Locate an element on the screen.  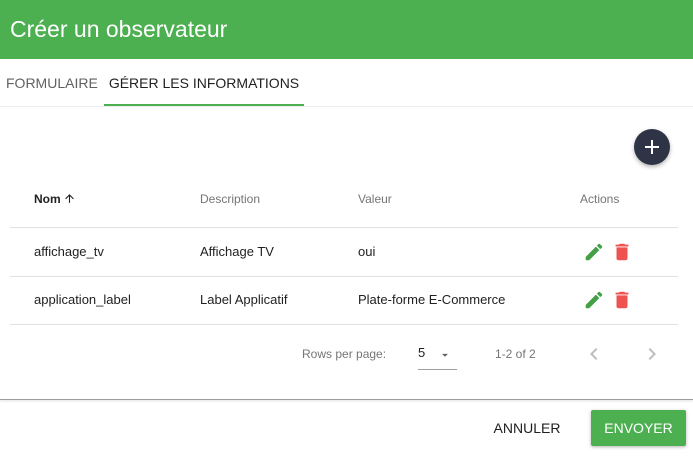
rows-per-page-select: 5 is located at coordinates (437, 356).